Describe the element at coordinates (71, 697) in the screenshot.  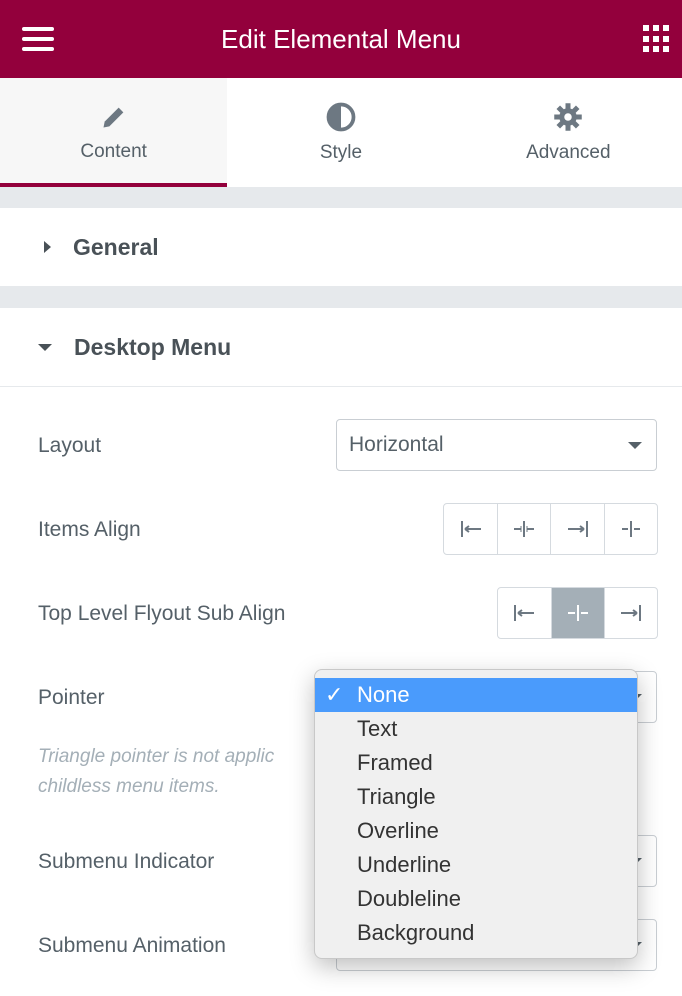
I see `pointer-label: Pointer` at that location.